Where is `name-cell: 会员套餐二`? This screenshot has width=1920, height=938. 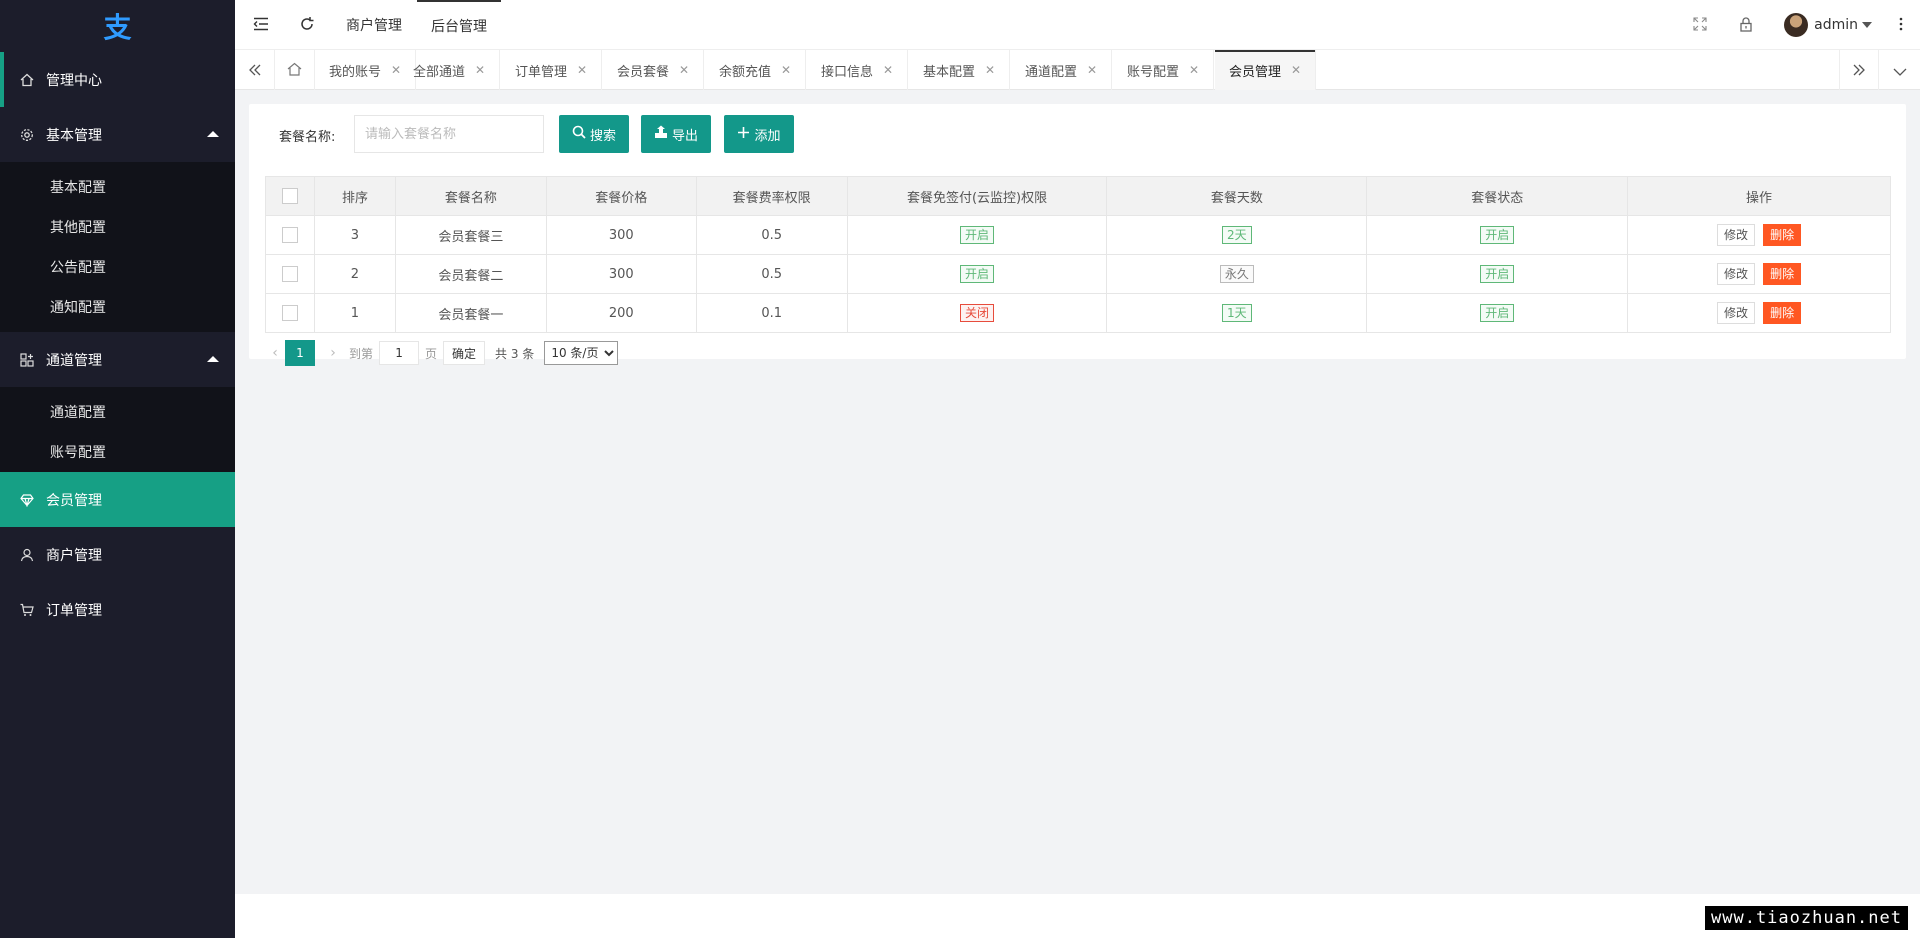
name-cell: 会员套餐二 is located at coordinates (470, 274).